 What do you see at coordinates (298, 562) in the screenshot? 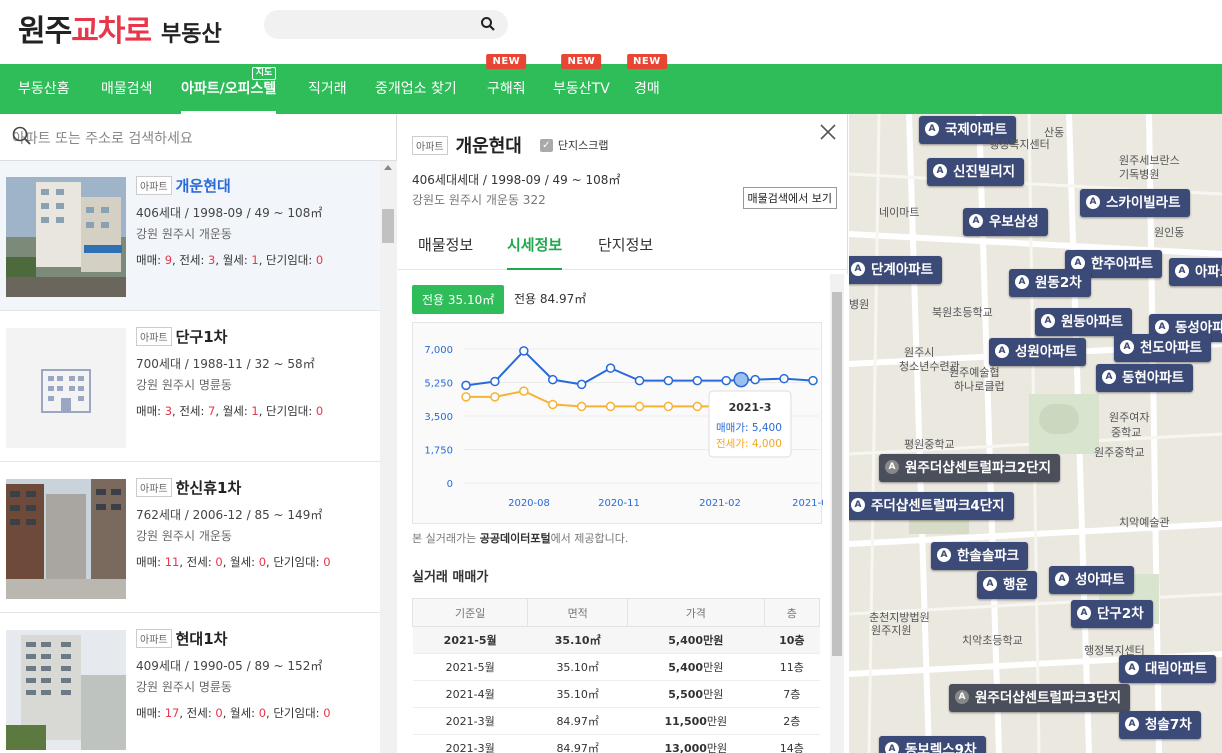
I see `short-label: 단기임대:` at bounding box center [298, 562].